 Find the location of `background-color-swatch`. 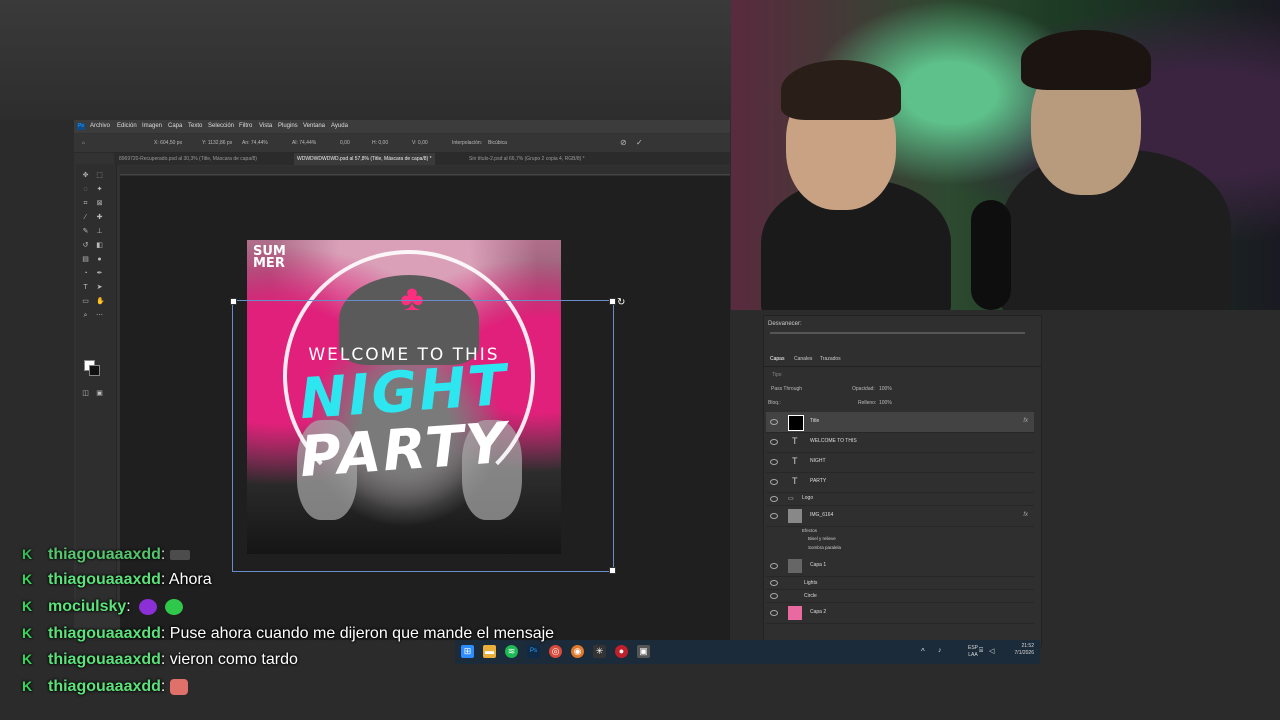

background-color-swatch is located at coordinates (94, 370).